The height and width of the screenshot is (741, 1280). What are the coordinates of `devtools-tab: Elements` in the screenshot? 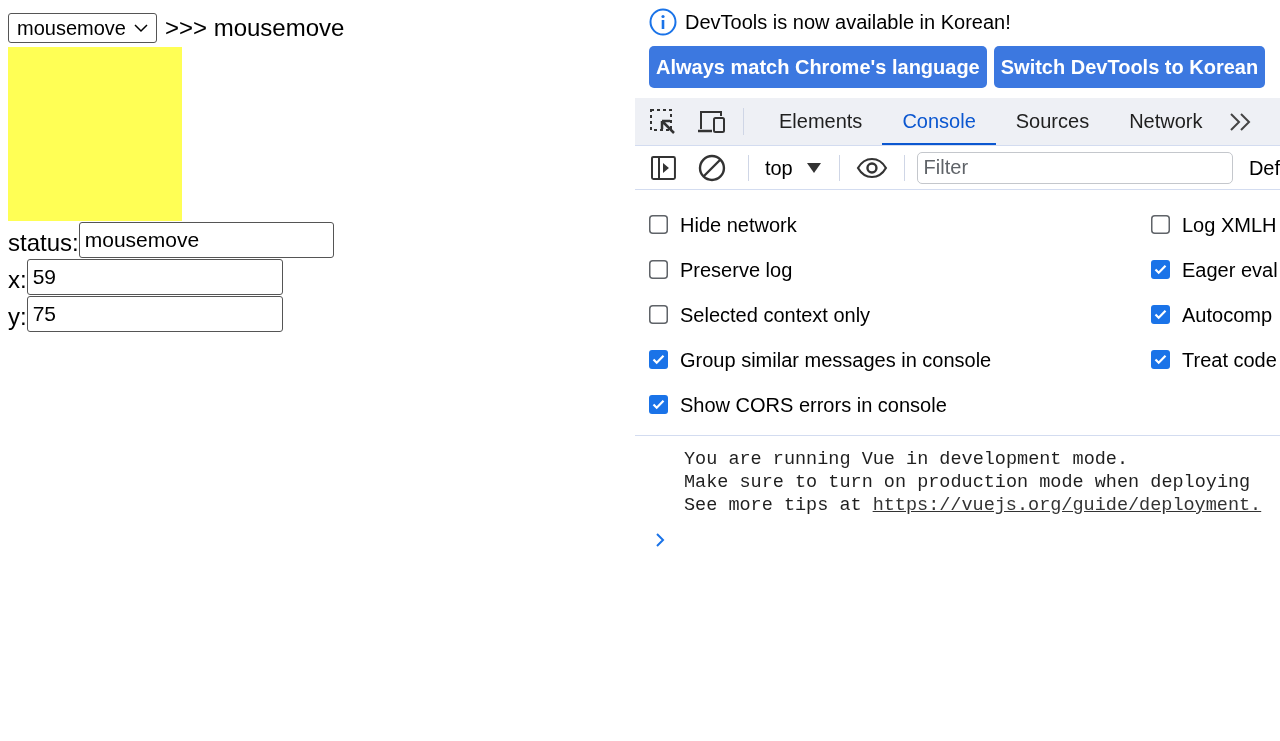 It's located at (821, 121).